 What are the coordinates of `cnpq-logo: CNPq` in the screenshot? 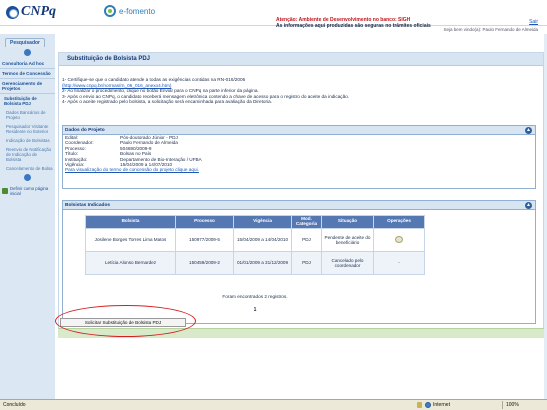 It's located at (31, 12).